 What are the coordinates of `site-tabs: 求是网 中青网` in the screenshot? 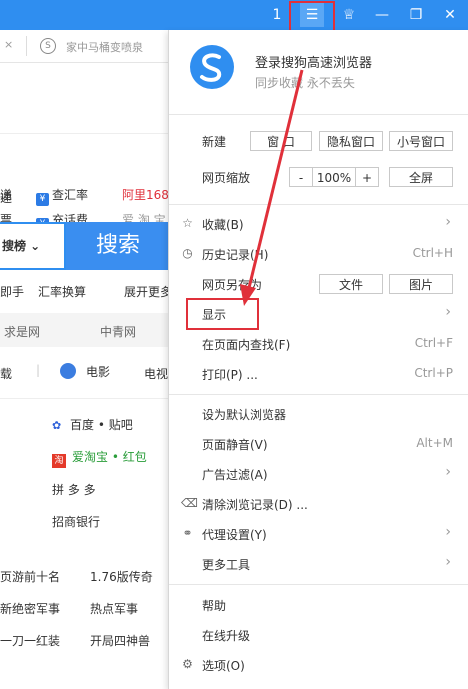 It's located at (85, 330).